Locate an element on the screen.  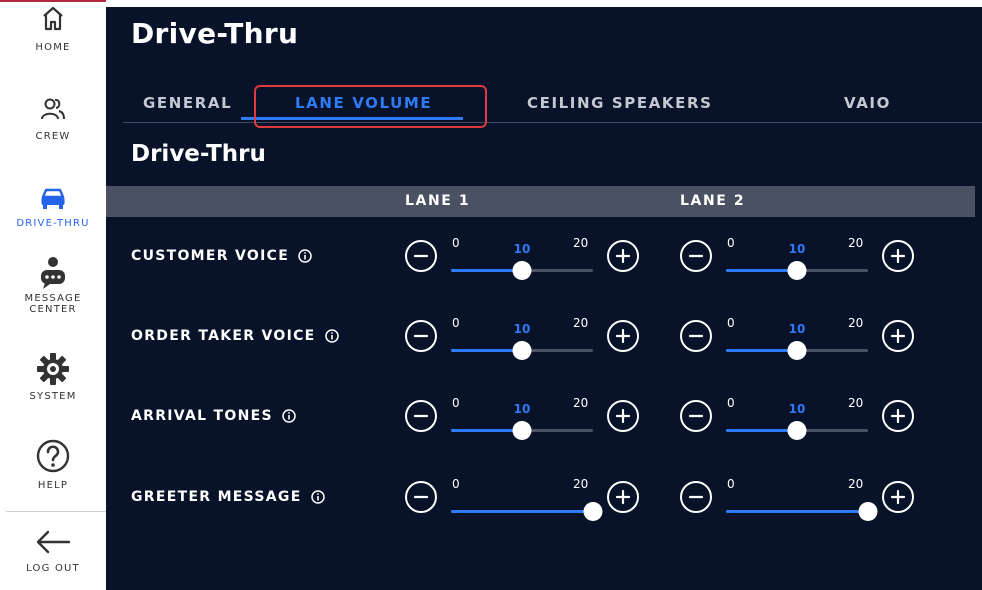
car-icon is located at coordinates (53, 198).